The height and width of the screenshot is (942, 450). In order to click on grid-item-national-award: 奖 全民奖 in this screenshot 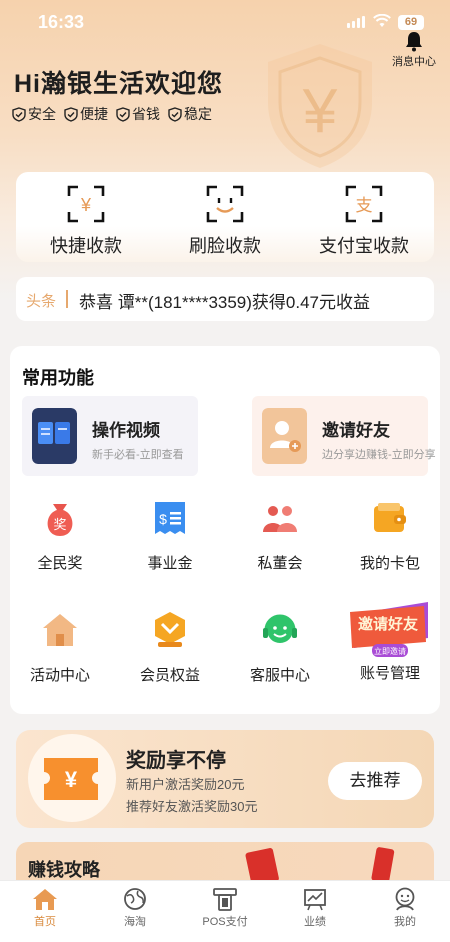, I will do `click(60, 535)`.